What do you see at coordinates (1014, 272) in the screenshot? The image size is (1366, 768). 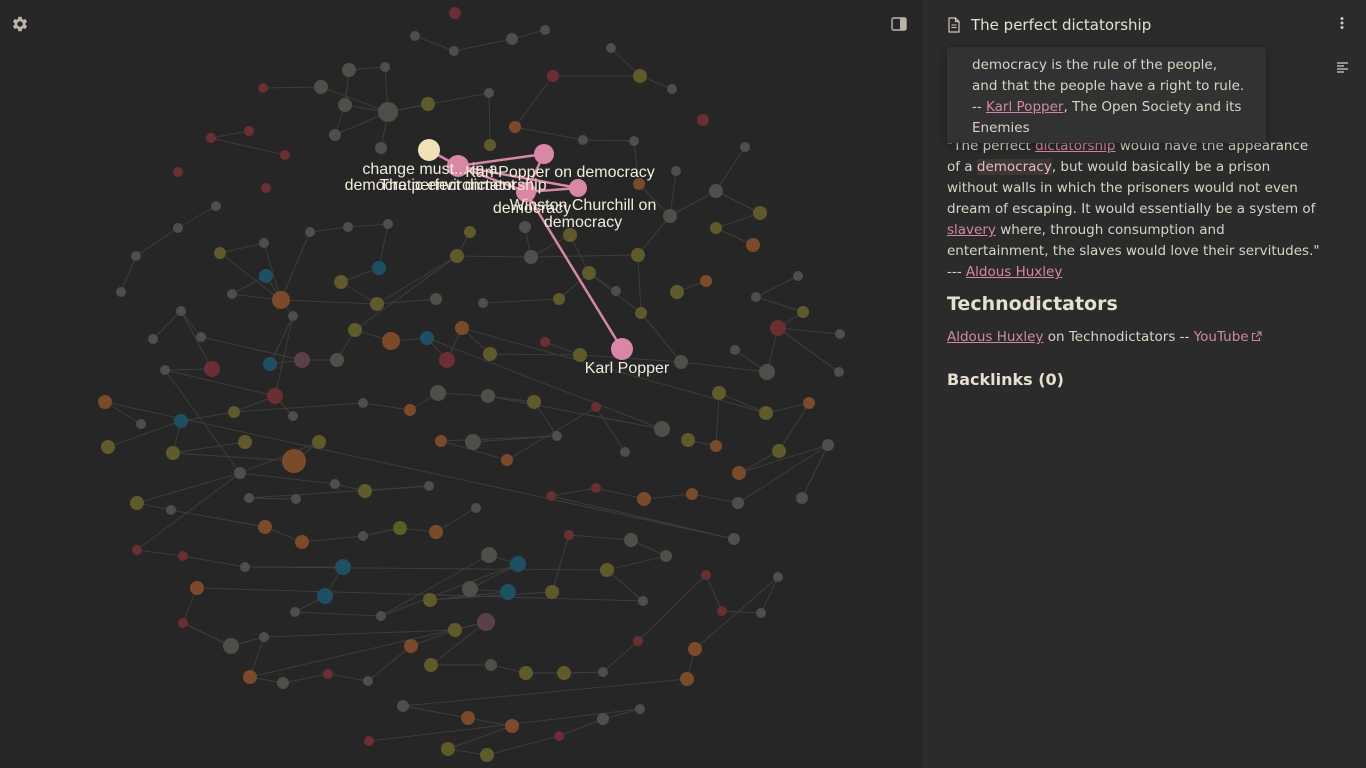 I see `link-aldous-huxley: Aldous Huxley` at bounding box center [1014, 272].